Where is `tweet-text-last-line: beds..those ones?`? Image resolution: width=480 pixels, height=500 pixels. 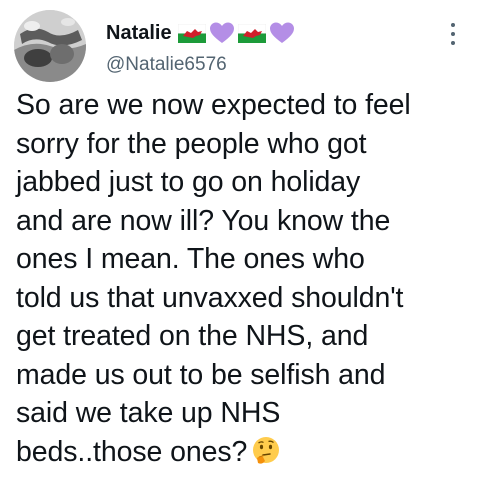
tweet-text-last-line: beds..those ones? is located at coordinates (242, 452).